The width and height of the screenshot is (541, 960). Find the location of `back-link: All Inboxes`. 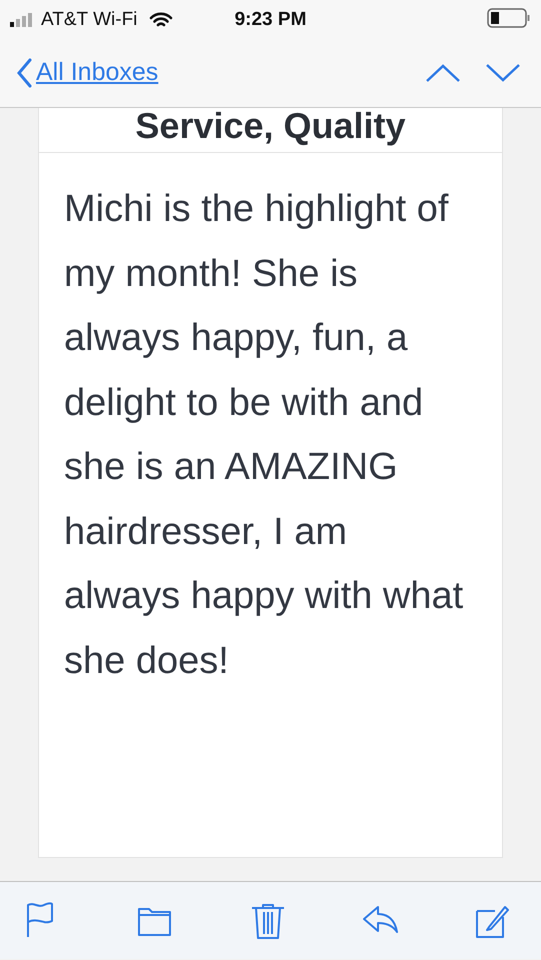

back-link: All Inboxes is located at coordinates (87, 73).